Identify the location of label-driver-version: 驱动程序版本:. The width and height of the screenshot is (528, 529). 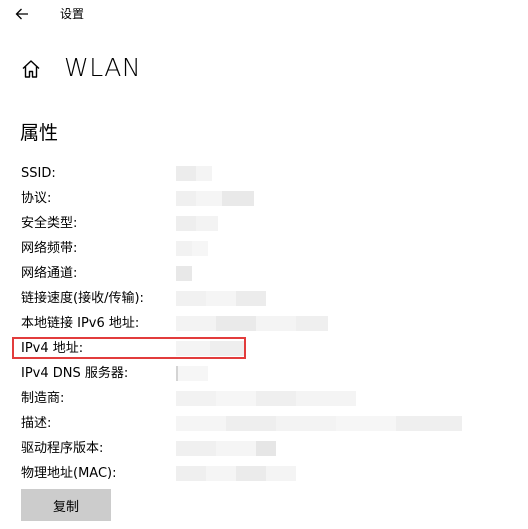
(62, 448).